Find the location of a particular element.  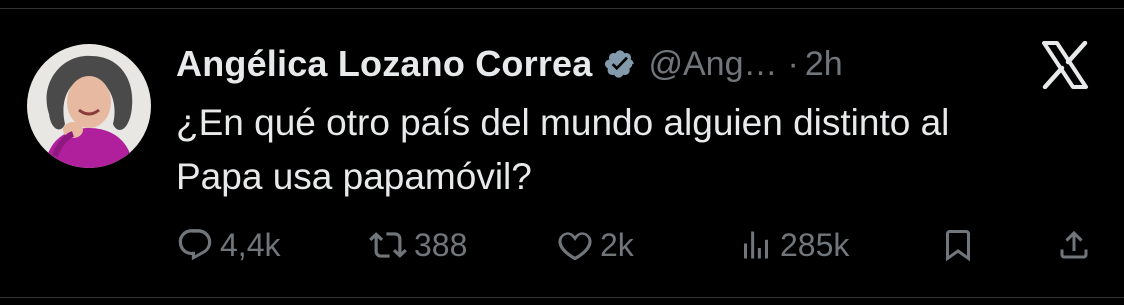

bookmark-icon is located at coordinates (958, 245).